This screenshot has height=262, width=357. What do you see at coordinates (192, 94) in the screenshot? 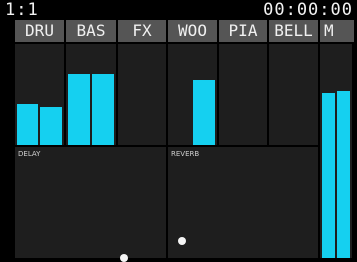
I see `track-strip-woo` at bounding box center [192, 94].